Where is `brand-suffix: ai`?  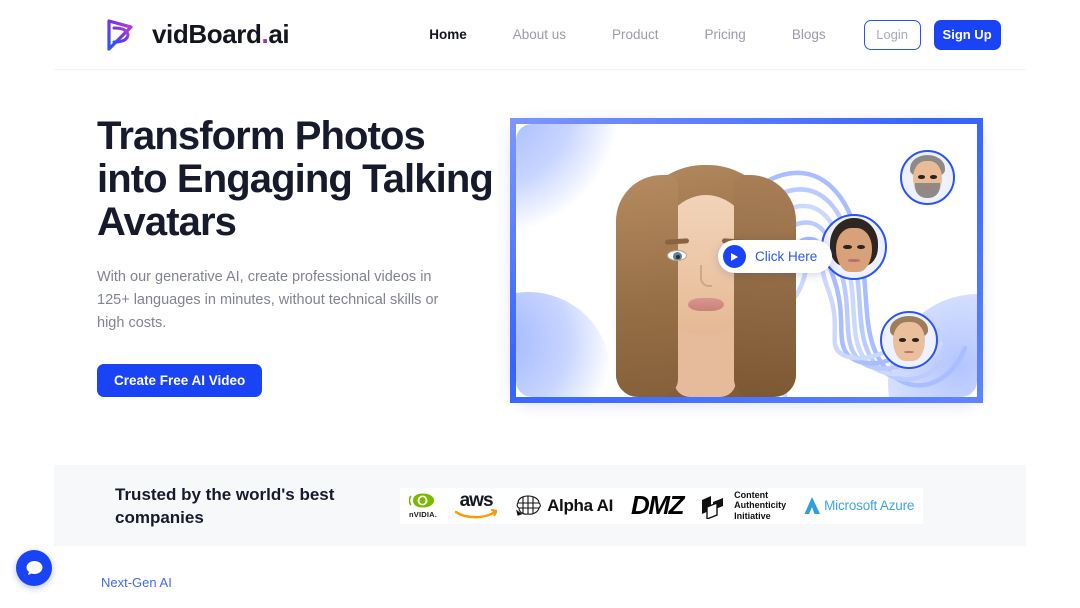
brand-suffix: ai is located at coordinates (279, 34).